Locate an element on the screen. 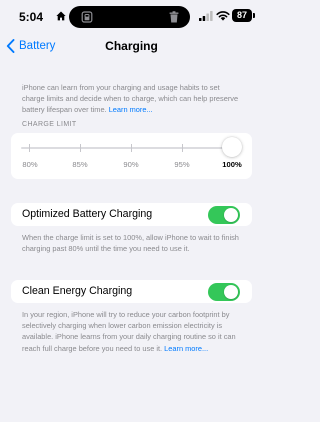 The image size is (320, 422). navigation-bar: Battery Charging is located at coordinates (131, 46).